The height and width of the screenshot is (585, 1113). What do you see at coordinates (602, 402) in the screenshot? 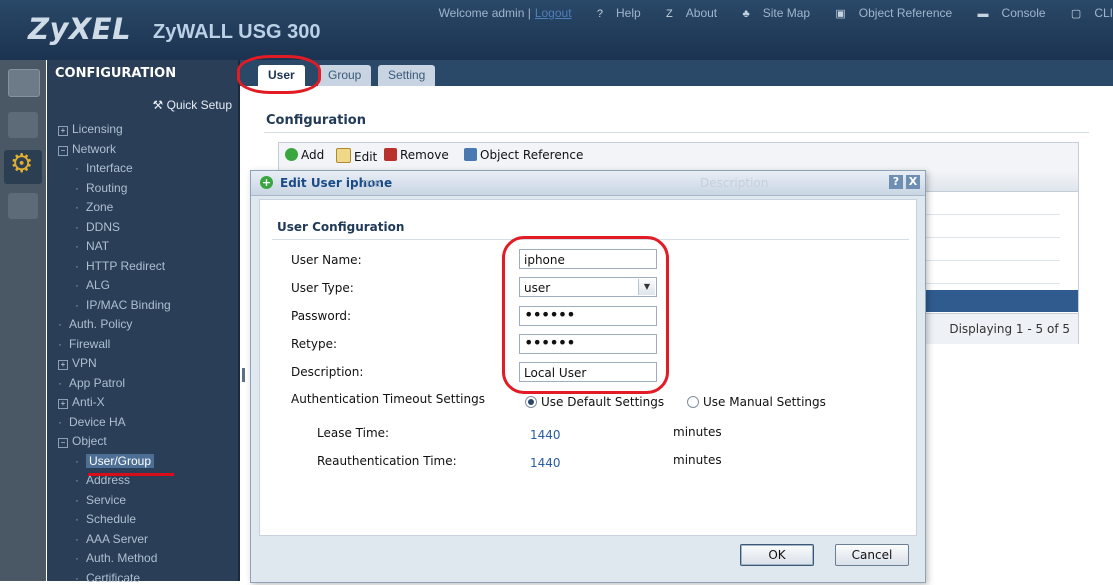
I see `use-default-settings-label: Use Default Settings` at bounding box center [602, 402].